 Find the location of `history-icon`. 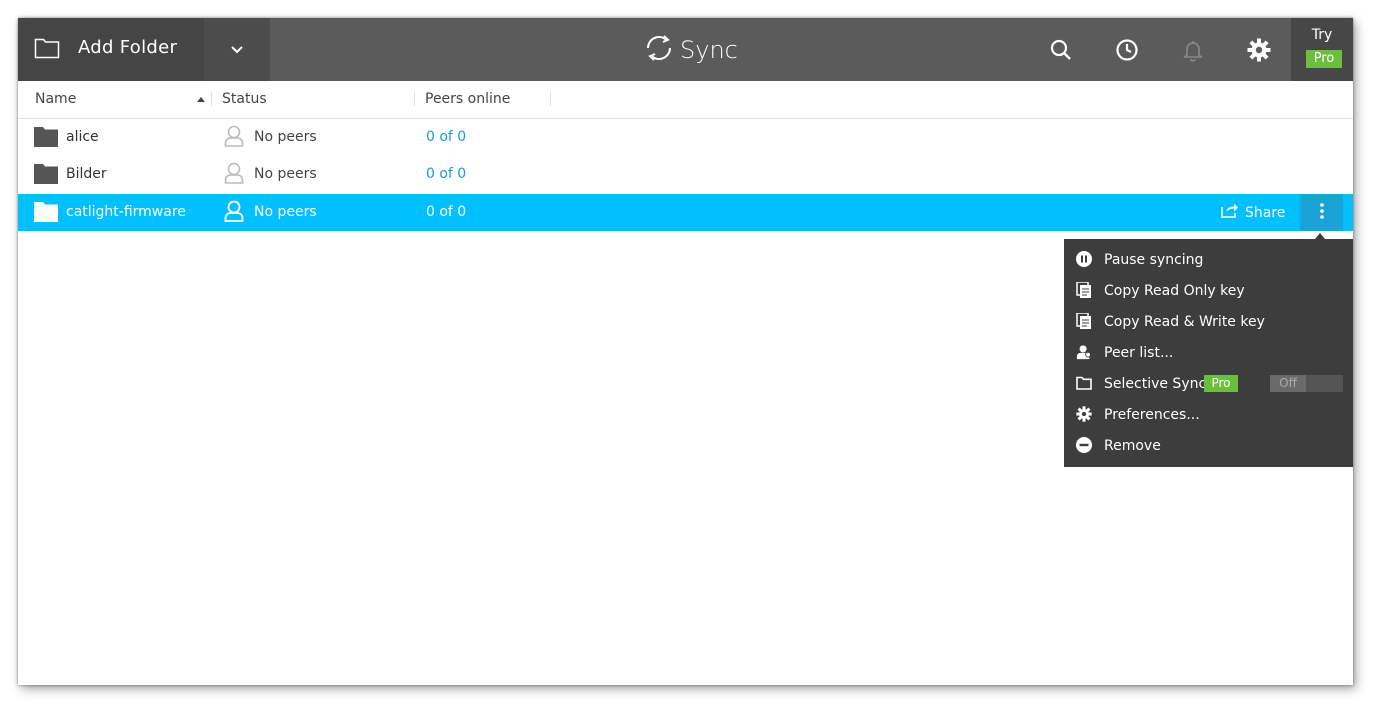

history-icon is located at coordinates (1127, 50).